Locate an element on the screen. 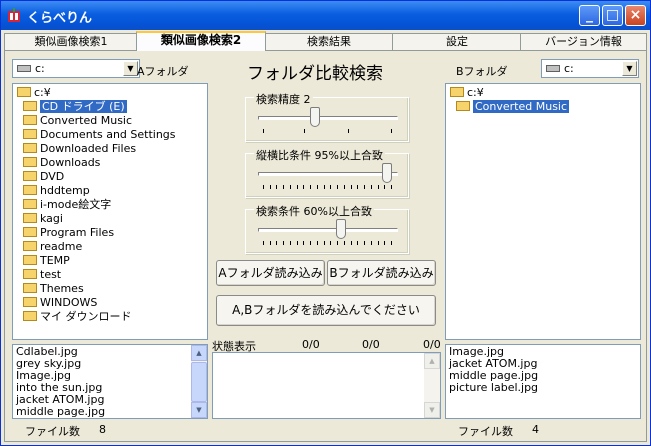  folder-tree-item: Themes is located at coordinates (112, 289).